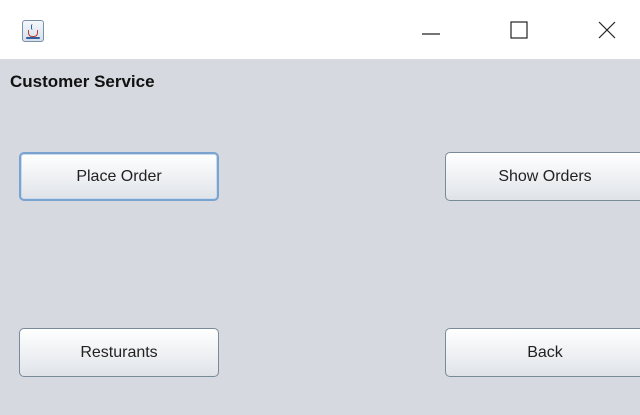  What do you see at coordinates (33, 33) in the screenshot?
I see `cup-shape` at bounding box center [33, 33].